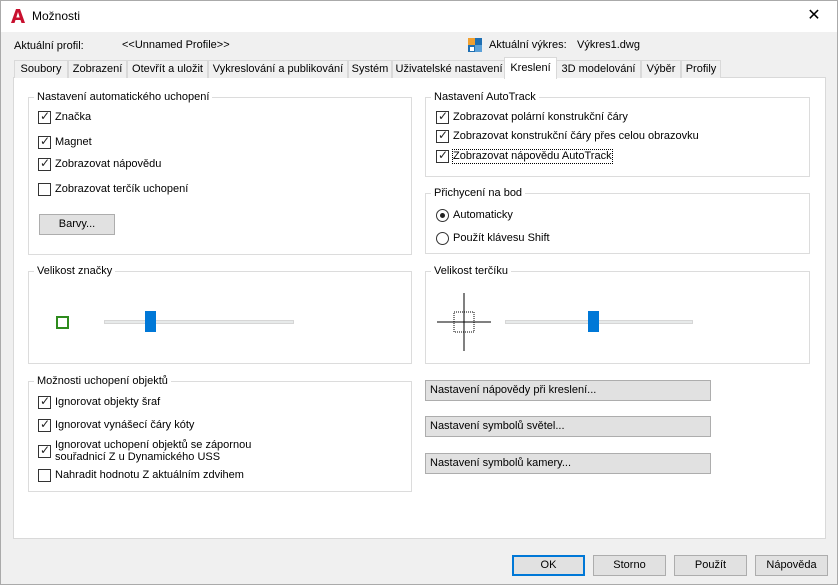 This screenshot has height=585, width=838. Describe the element at coordinates (501, 238) in the screenshot. I see `use-shift-label: Použít klávesu Shift` at that location.